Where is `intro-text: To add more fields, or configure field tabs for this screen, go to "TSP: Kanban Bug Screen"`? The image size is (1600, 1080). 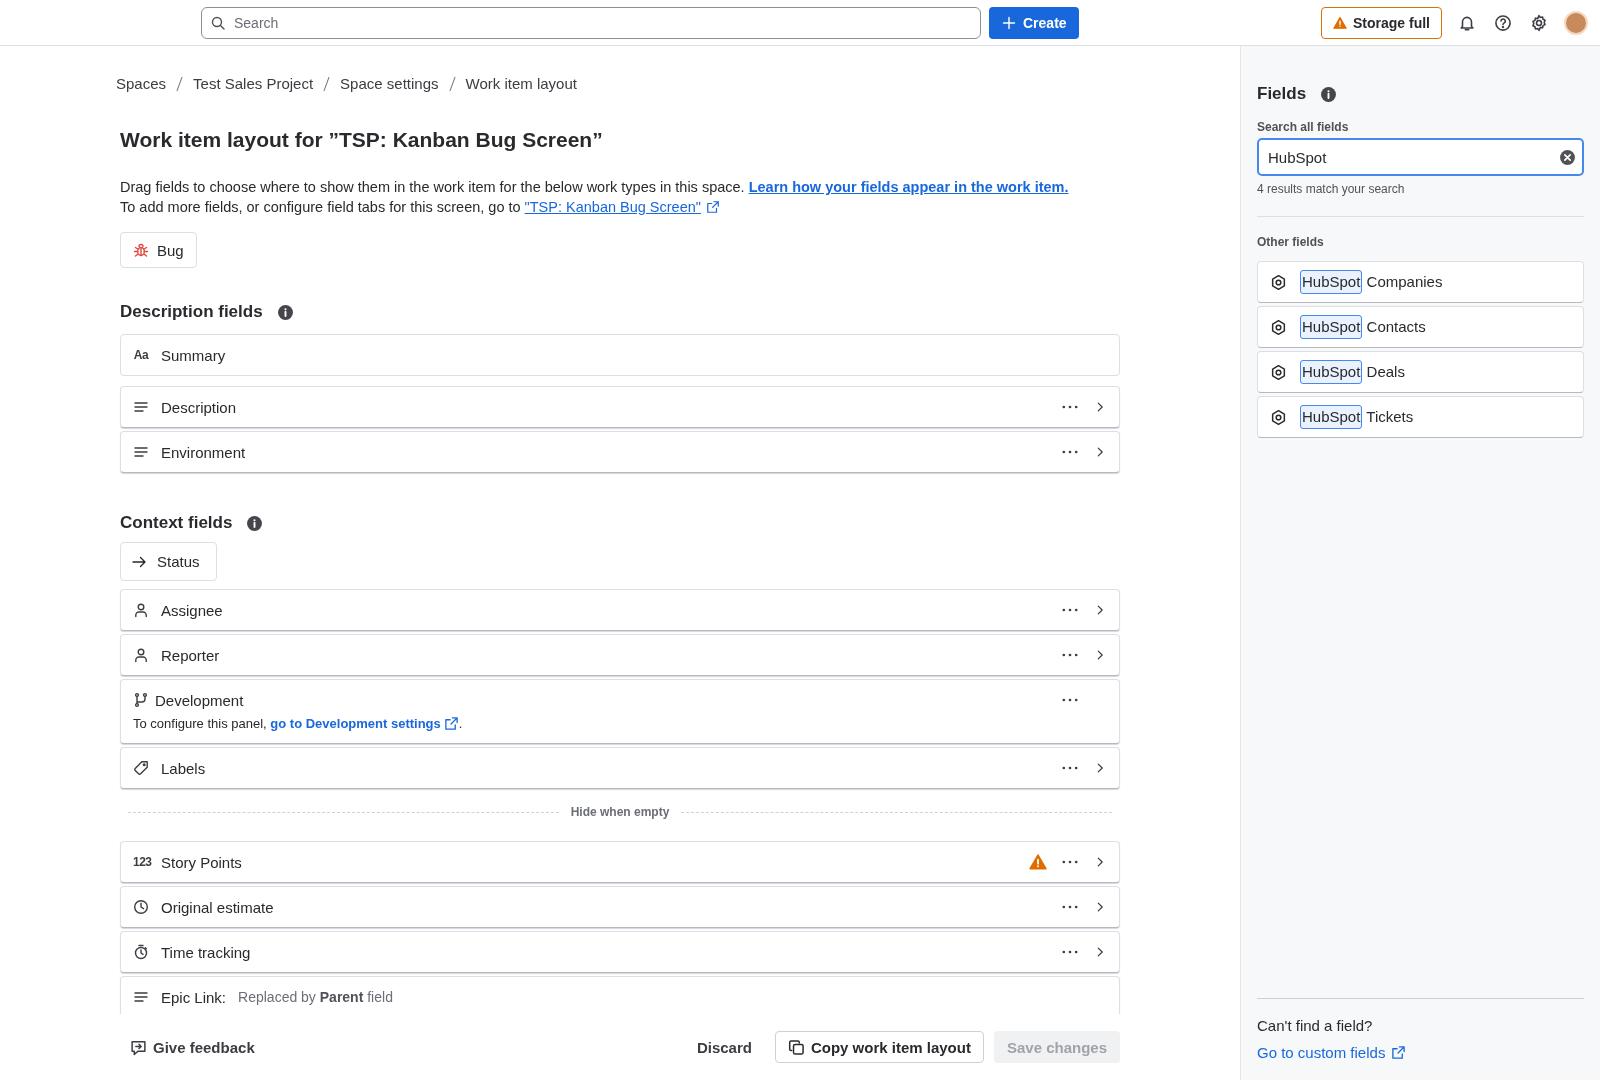
intro-text: To add more fields, or configure field tabs for this screen, go to "TSP: Kanban Bug Screen" is located at coordinates (620, 207).